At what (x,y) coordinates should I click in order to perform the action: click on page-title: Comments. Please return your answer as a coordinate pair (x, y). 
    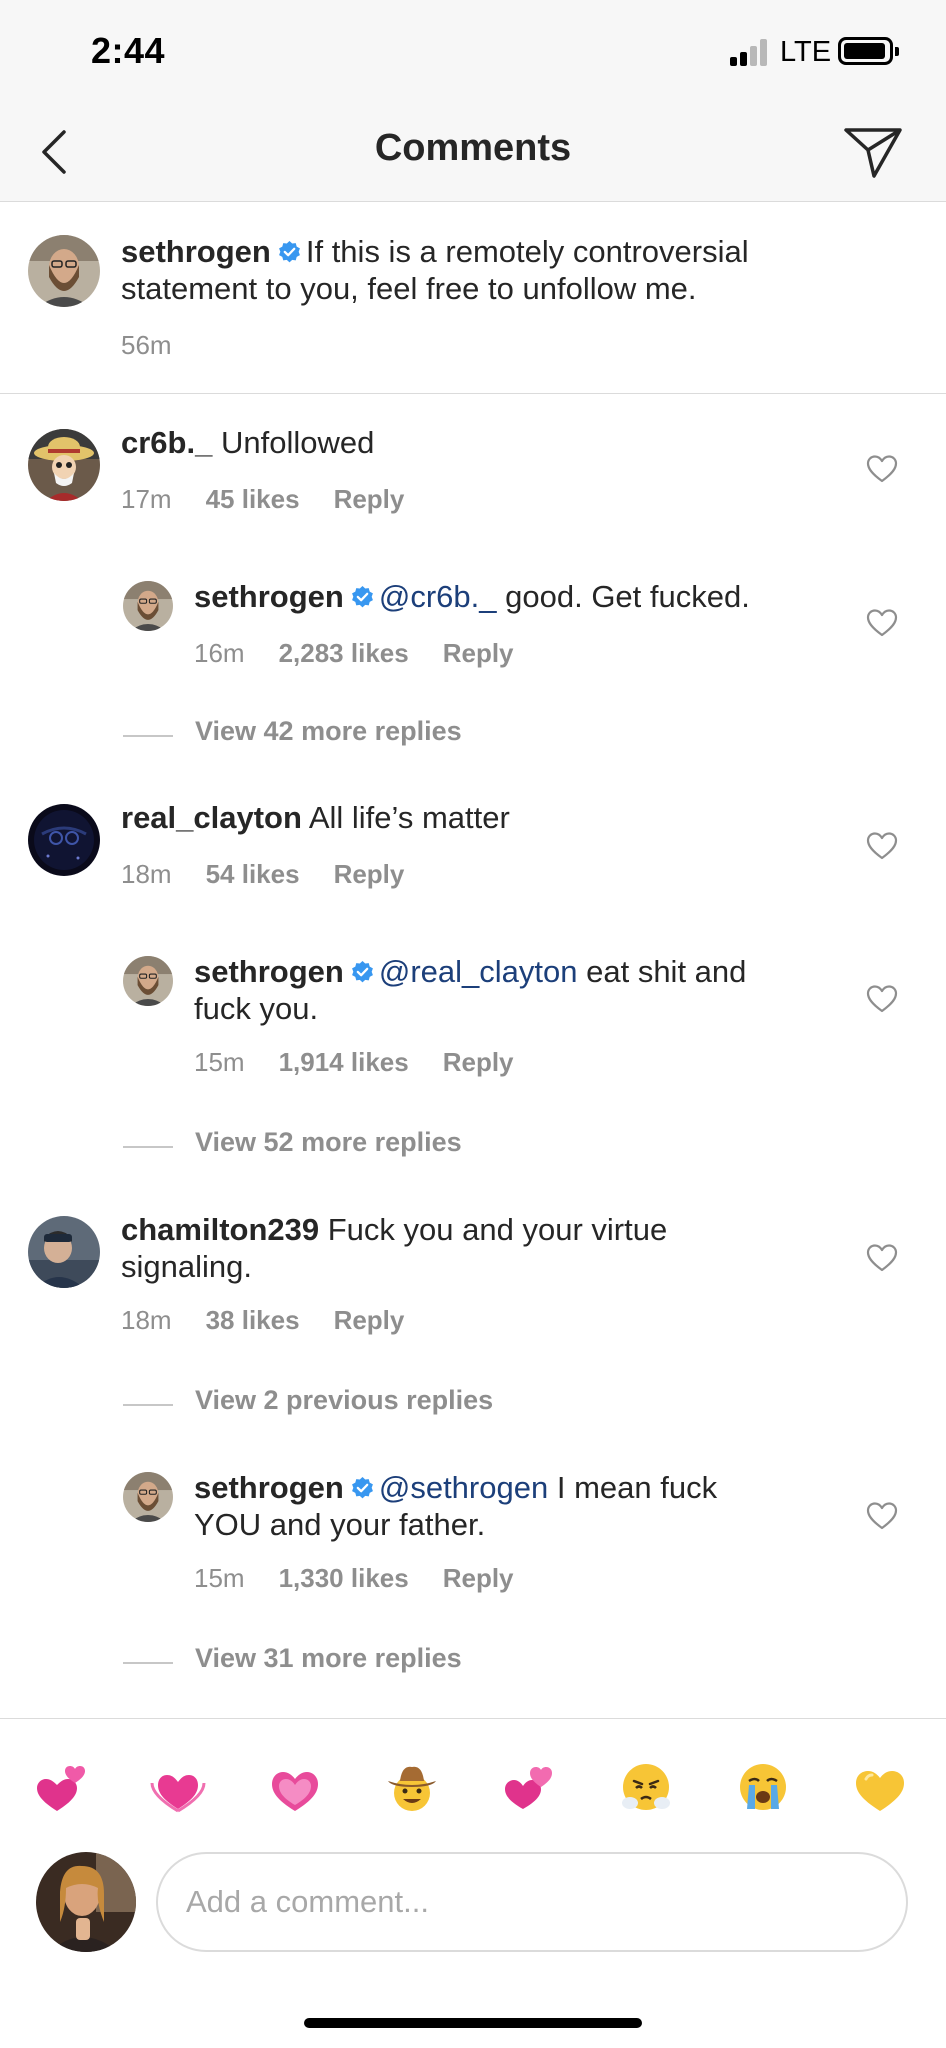
    Looking at the image, I should click on (473, 148).